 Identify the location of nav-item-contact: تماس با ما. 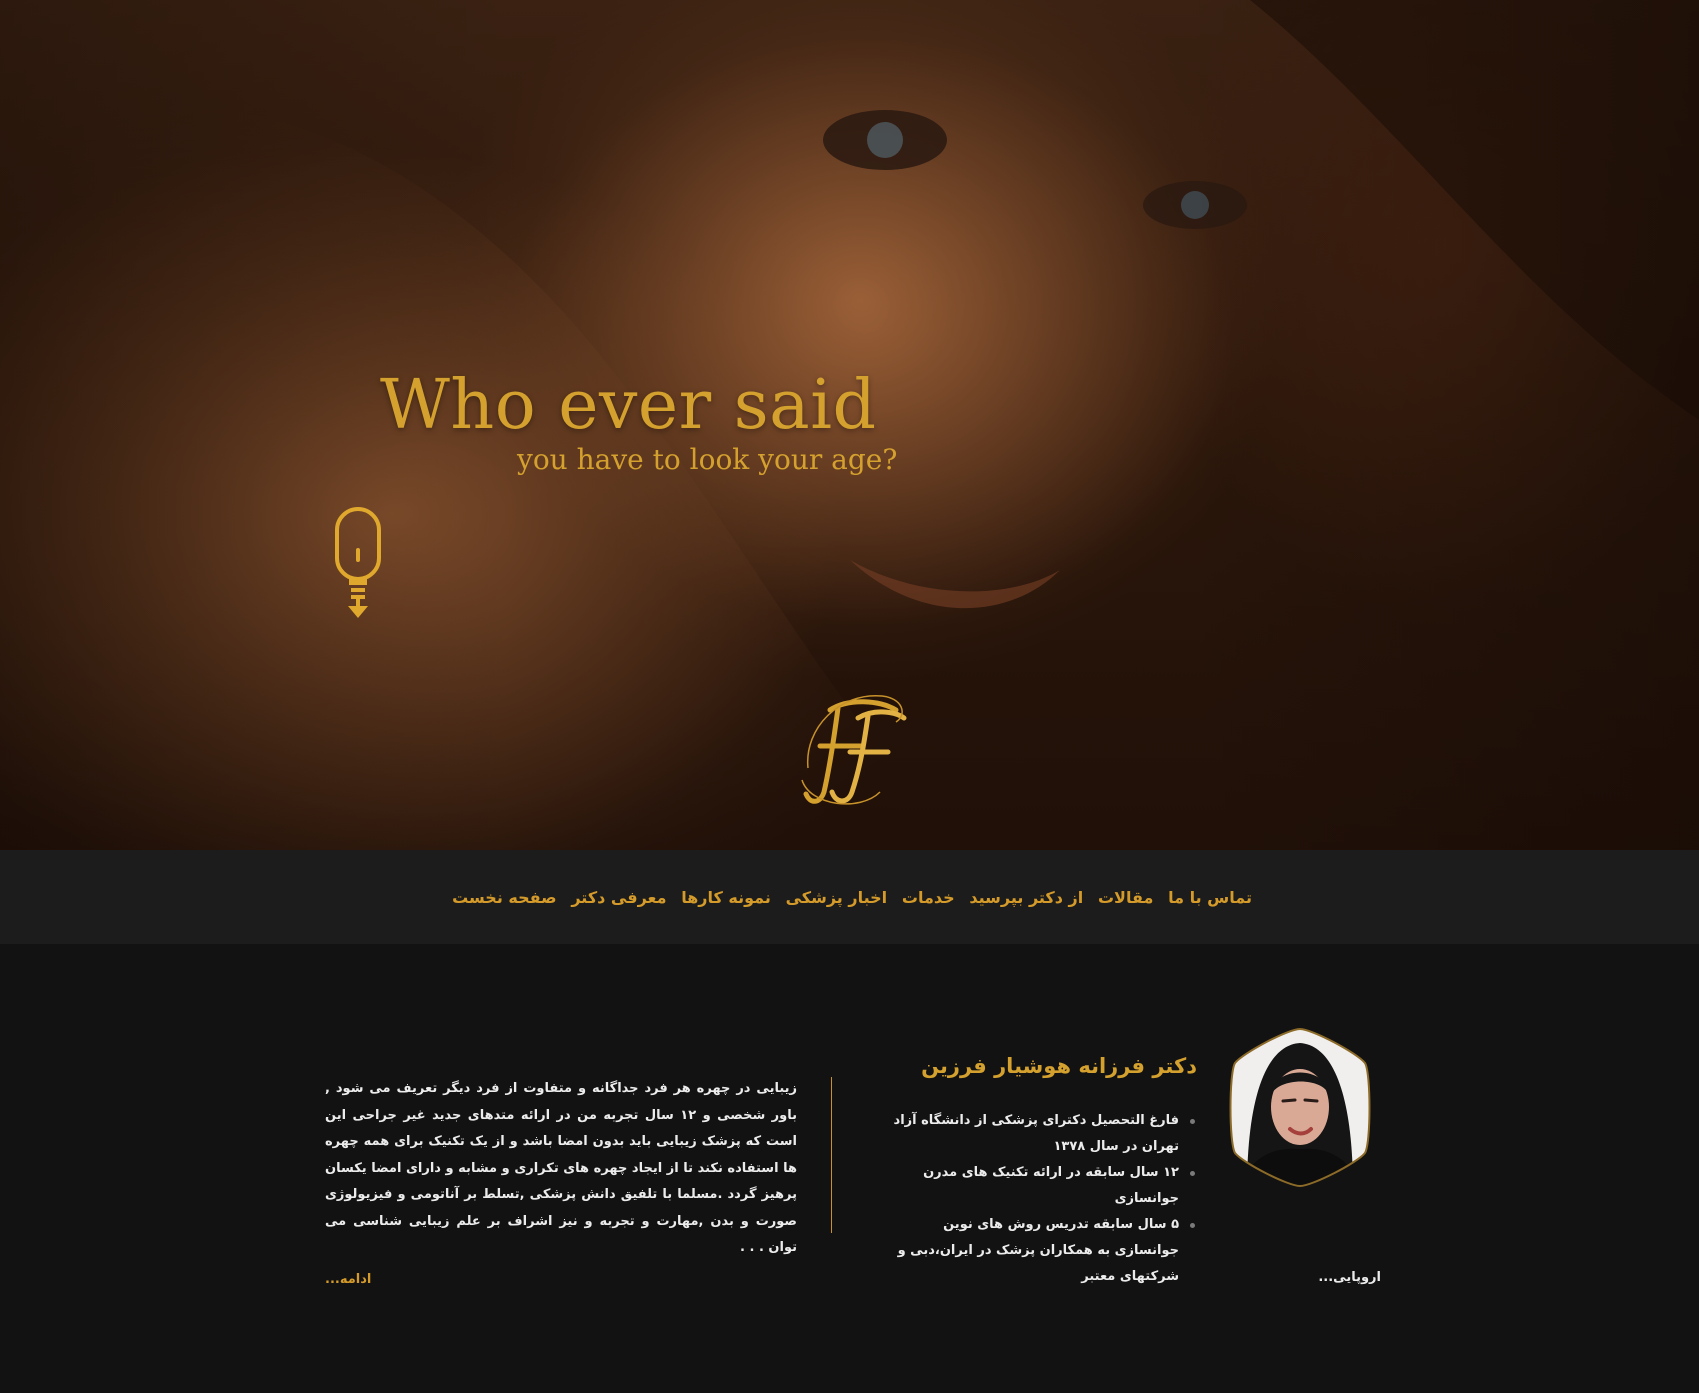
(1210, 897).